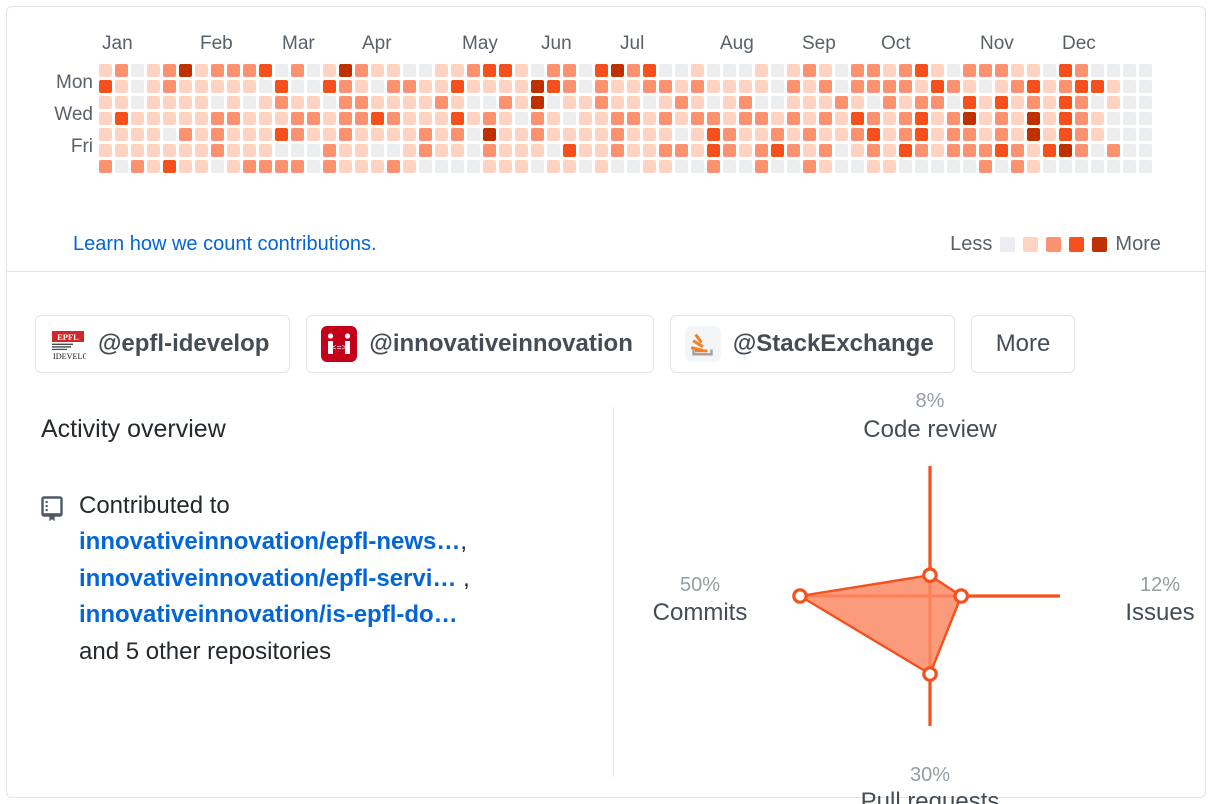  Describe the element at coordinates (812, 344) in the screenshot. I see `org-badge-stackexchange: @StackExchange` at that location.